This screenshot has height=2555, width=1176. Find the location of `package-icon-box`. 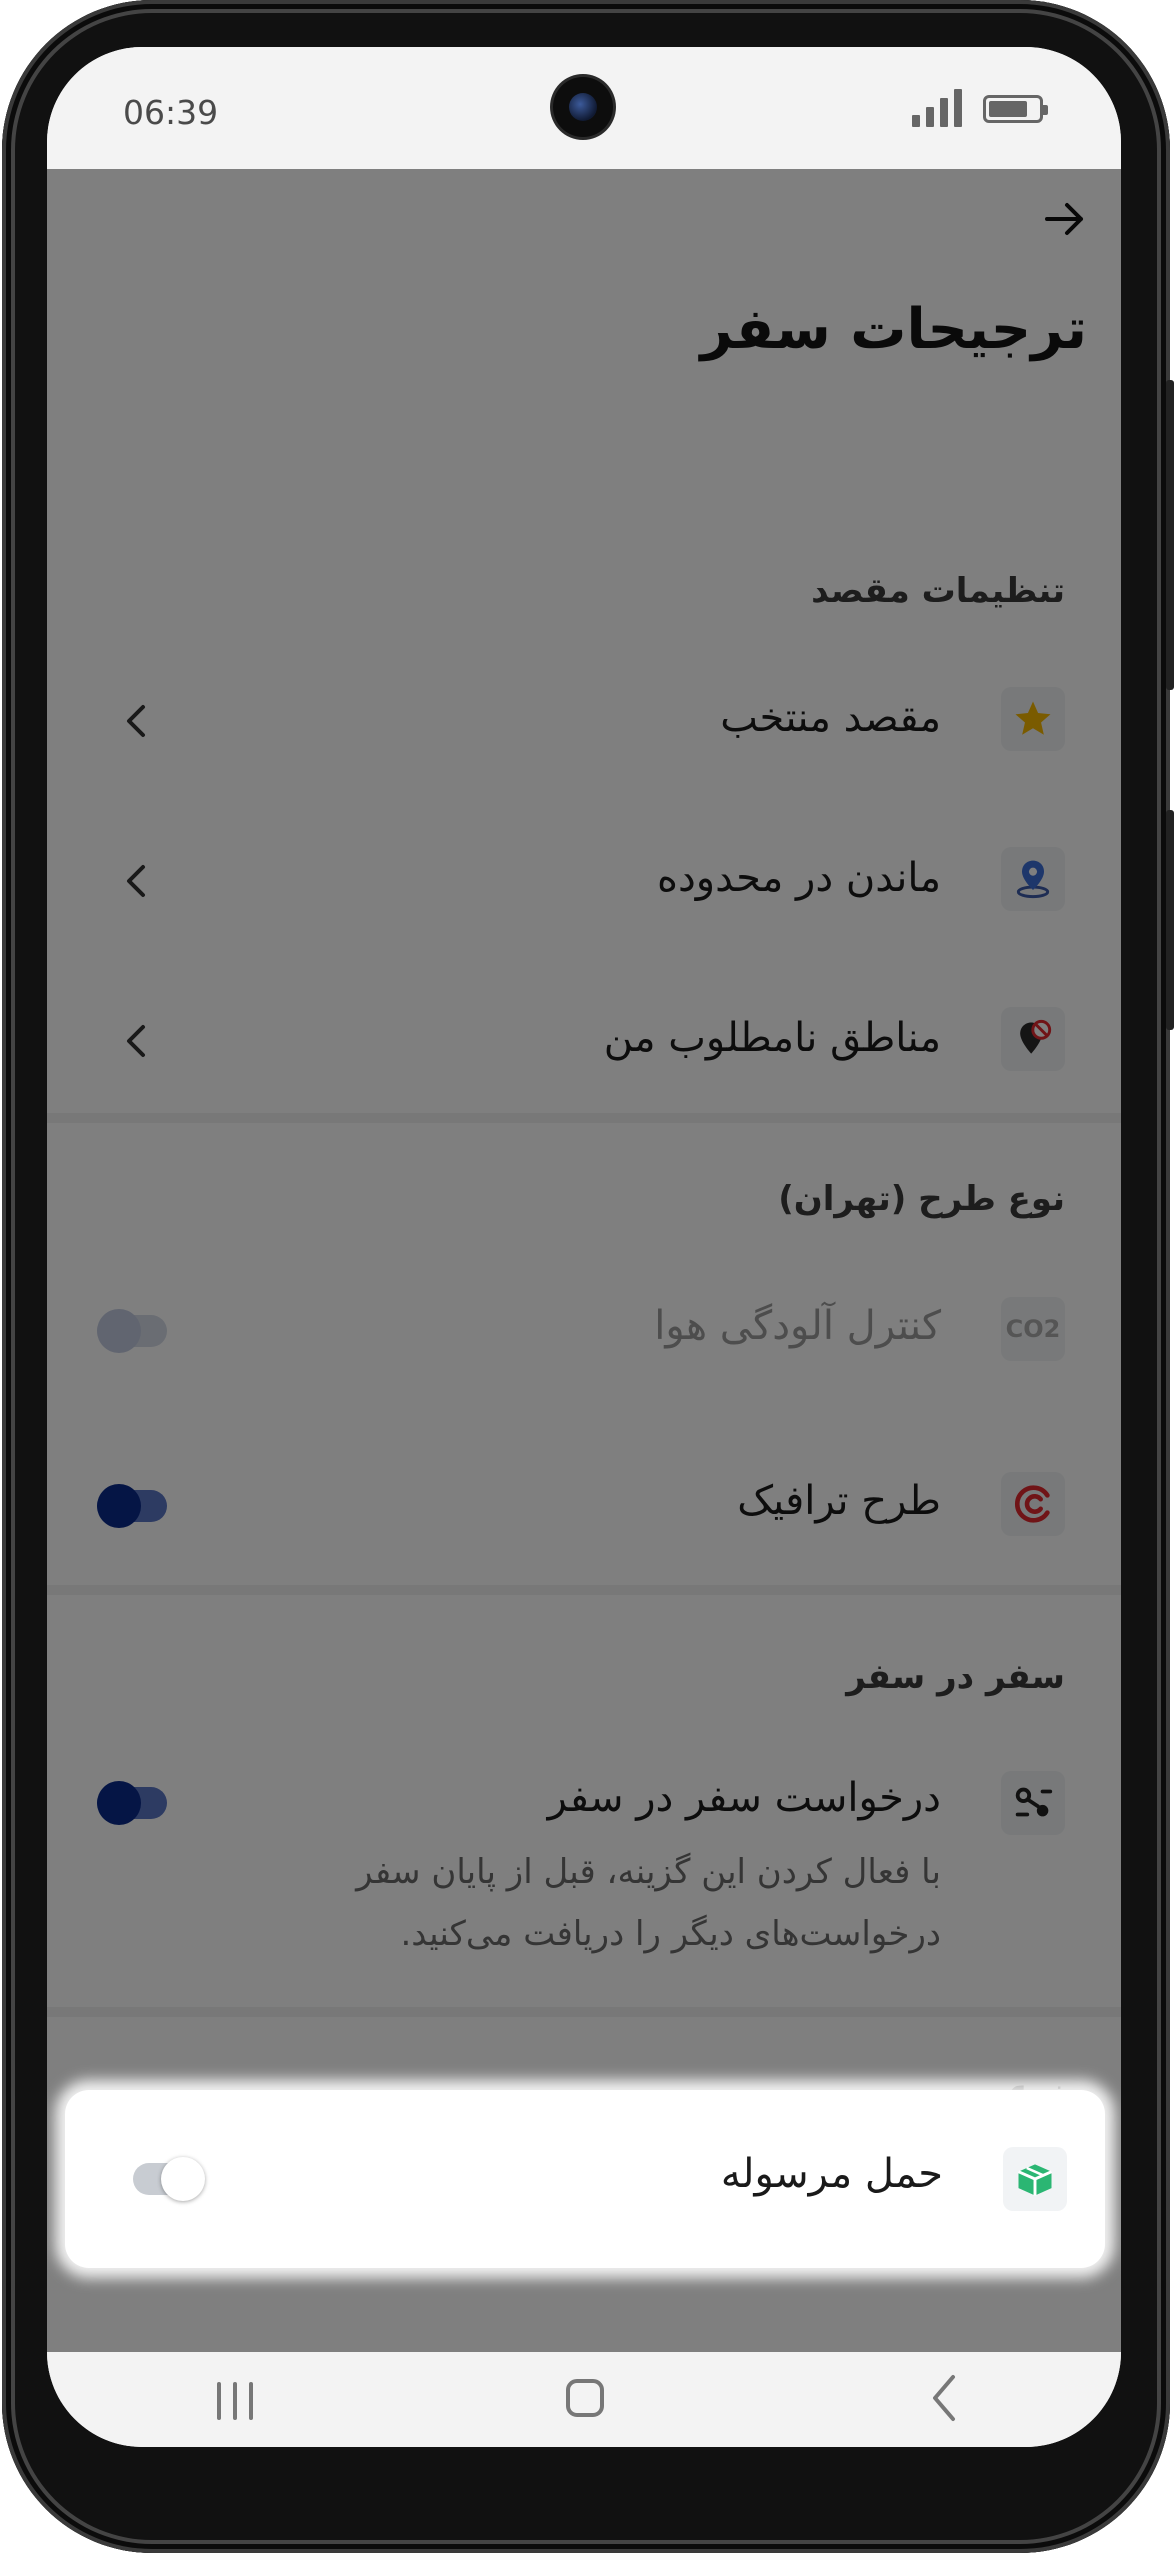

package-icon-box is located at coordinates (1035, 2179).